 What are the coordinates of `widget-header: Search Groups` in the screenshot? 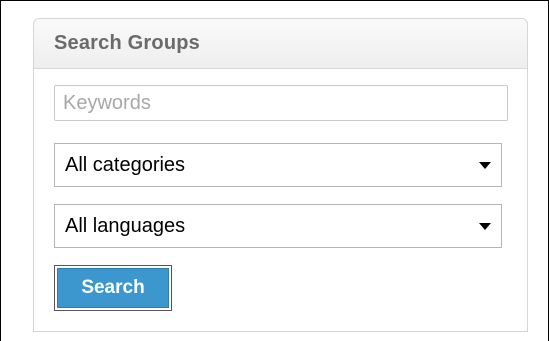 It's located at (280, 44).